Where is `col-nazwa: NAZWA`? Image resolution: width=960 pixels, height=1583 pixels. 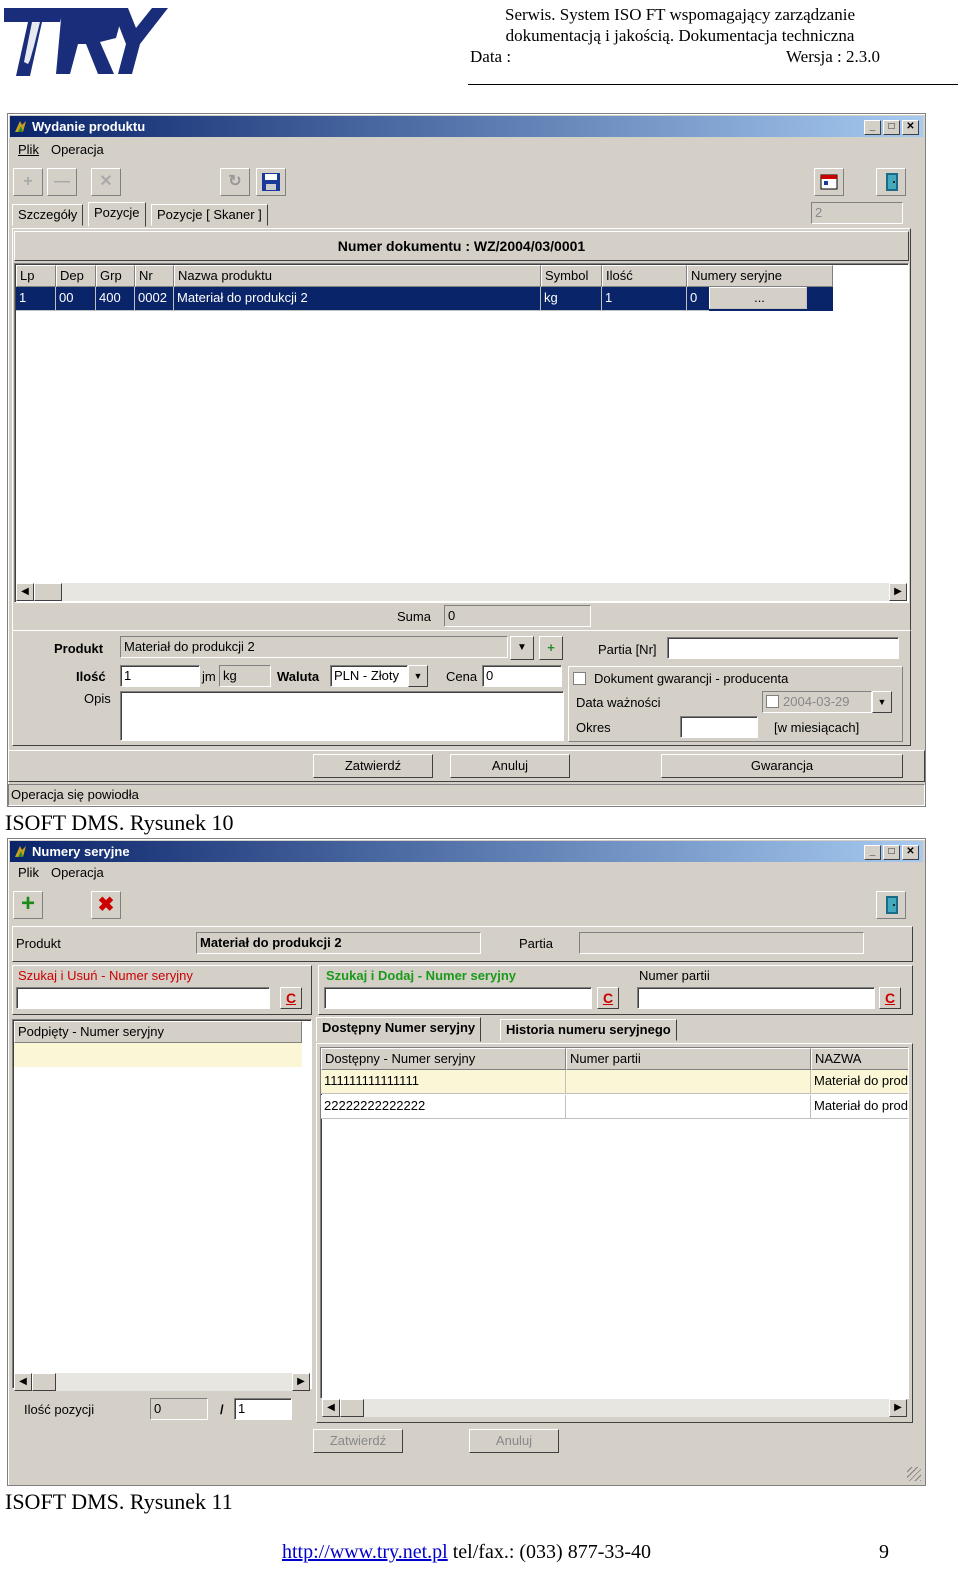 col-nazwa: NAZWA is located at coordinates (859, 1059).